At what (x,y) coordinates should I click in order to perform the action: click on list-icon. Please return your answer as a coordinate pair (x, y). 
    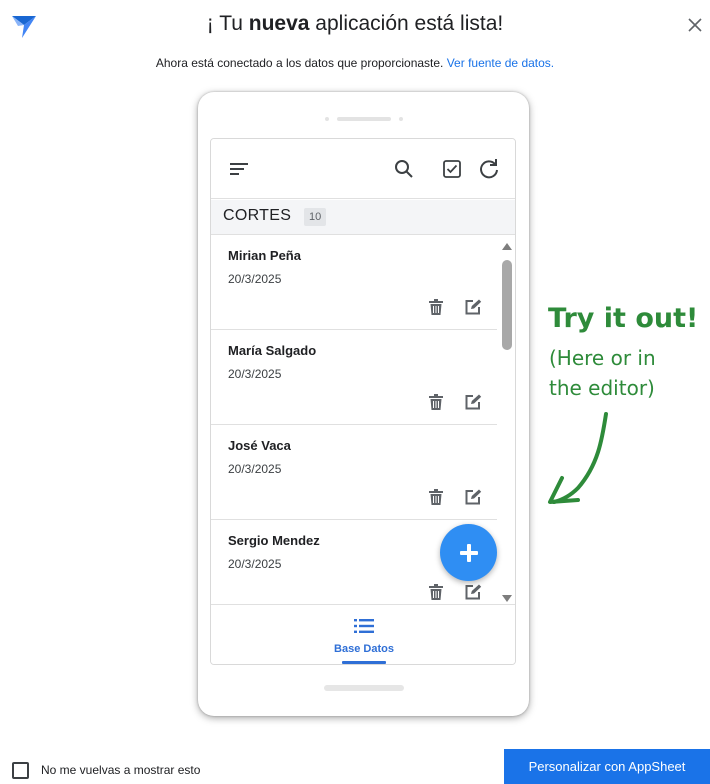
    Looking at the image, I should click on (364, 626).